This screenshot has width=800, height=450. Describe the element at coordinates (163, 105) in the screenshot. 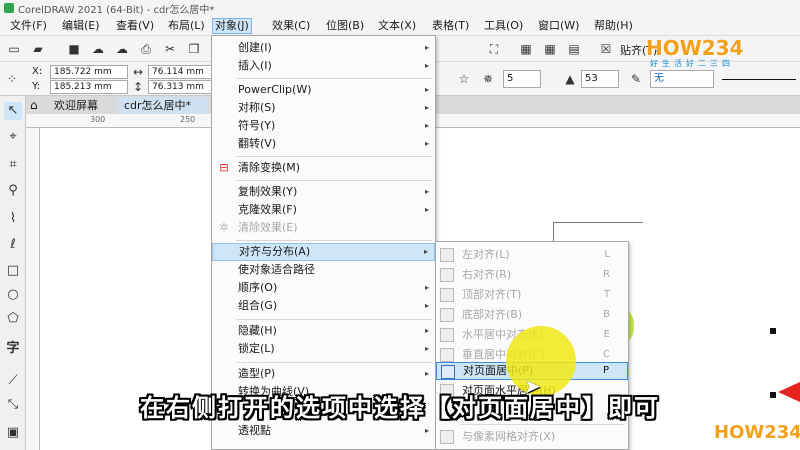

I see `tab-document: cdr怎么居中*` at that location.